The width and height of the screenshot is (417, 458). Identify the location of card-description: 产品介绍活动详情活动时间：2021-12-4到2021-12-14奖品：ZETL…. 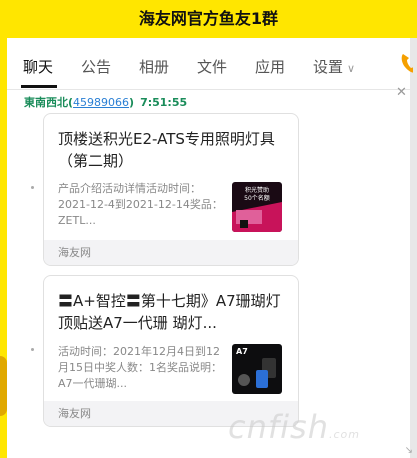
(140, 204).